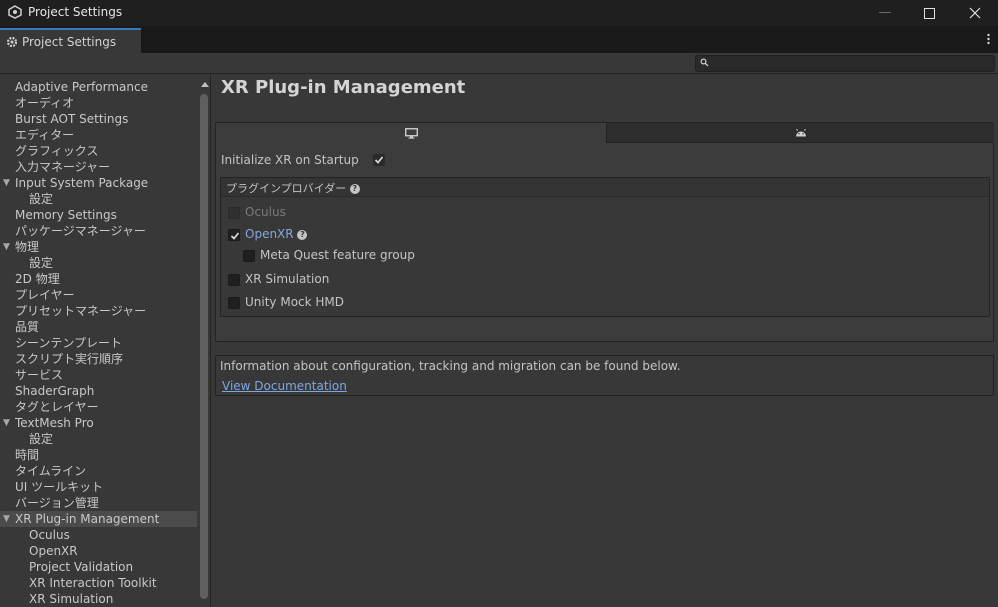  What do you see at coordinates (59, 487) in the screenshot?
I see `sidebar-item-label: UI ツールキット` at bounding box center [59, 487].